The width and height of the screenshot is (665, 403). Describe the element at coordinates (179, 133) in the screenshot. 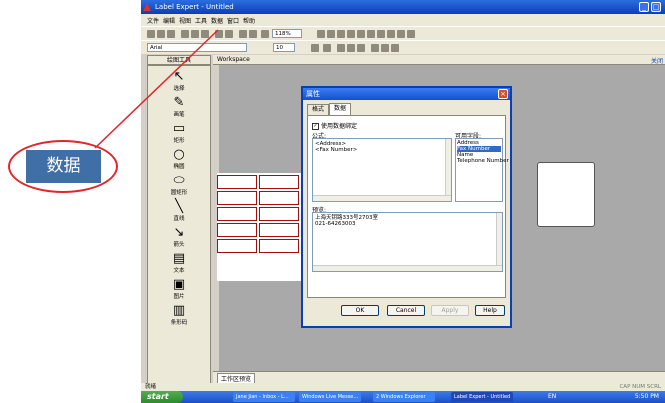

I see `tool-rectangle: ▭ 矩形` at that location.